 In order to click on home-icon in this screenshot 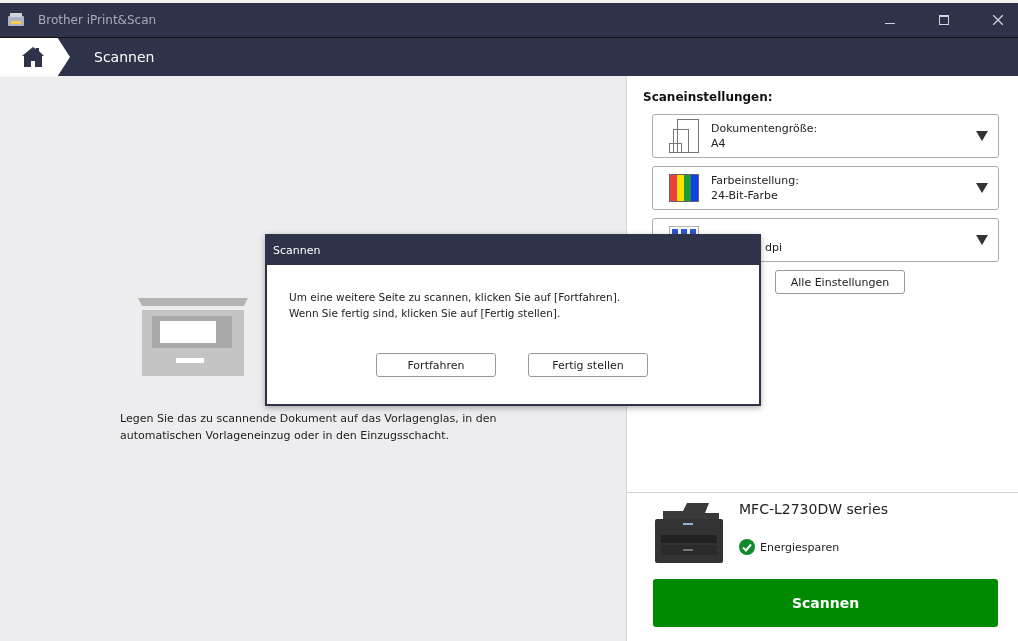, I will do `click(33, 57)`.